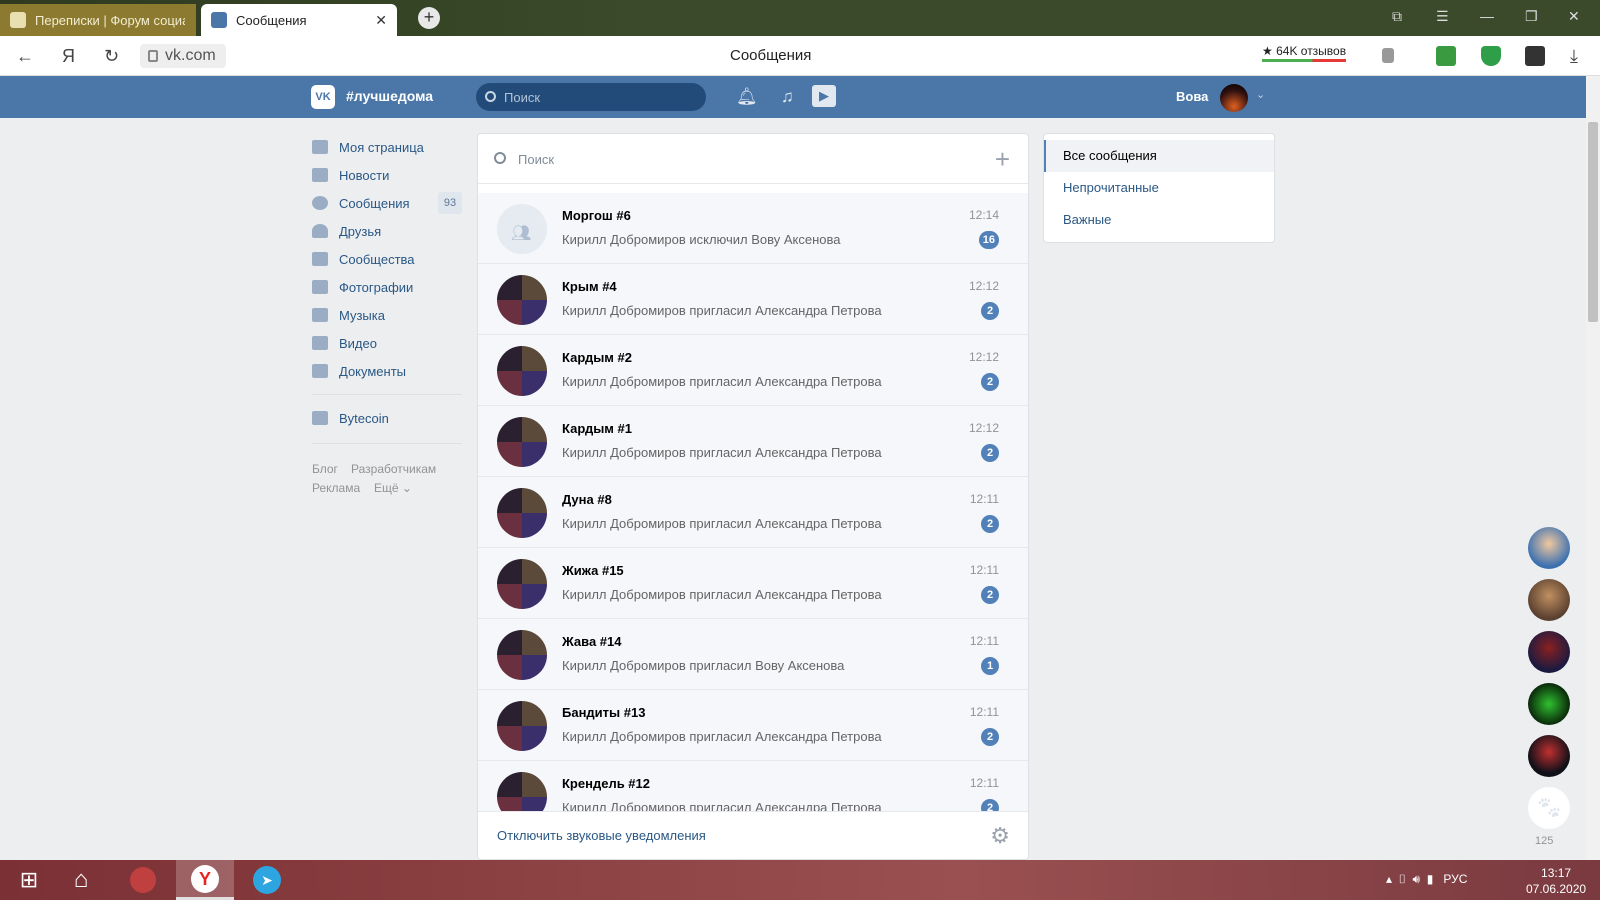 This screenshot has height=900, width=1600. Describe the element at coordinates (143, 880) in the screenshot. I see `app-icon` at that location.